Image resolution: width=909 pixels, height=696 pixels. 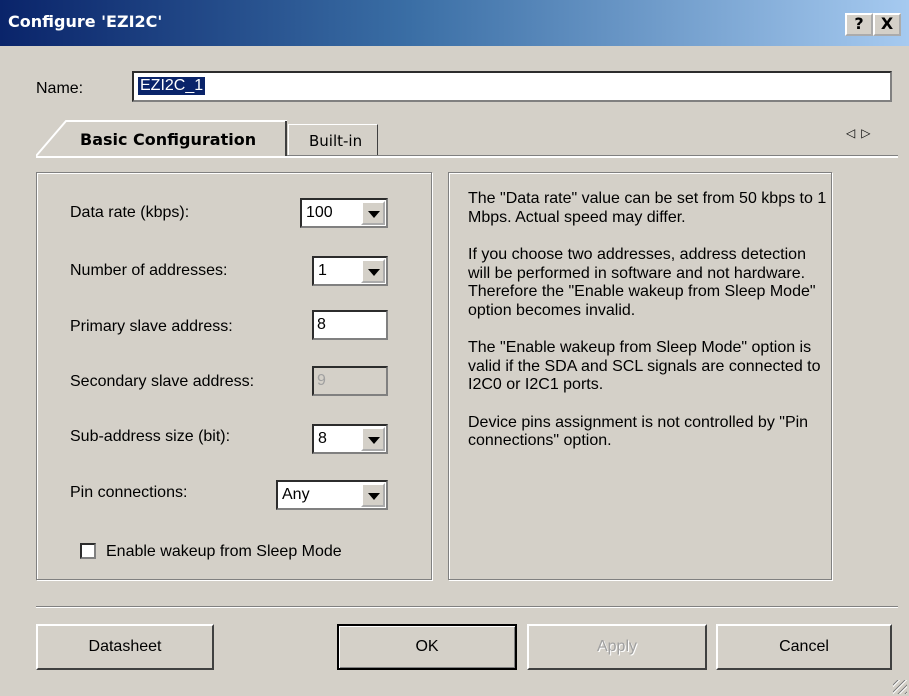 I want to click on close-button: X, so click(x=887, y=24).